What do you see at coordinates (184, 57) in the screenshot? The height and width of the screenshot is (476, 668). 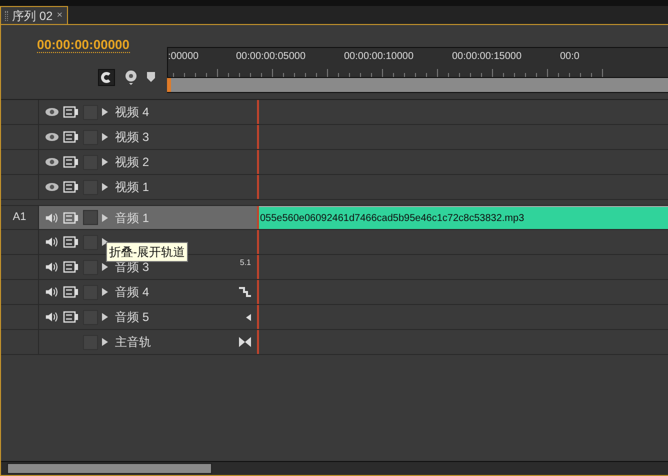 I see `ruler-label: :00000` at bounding box center [184, 57].